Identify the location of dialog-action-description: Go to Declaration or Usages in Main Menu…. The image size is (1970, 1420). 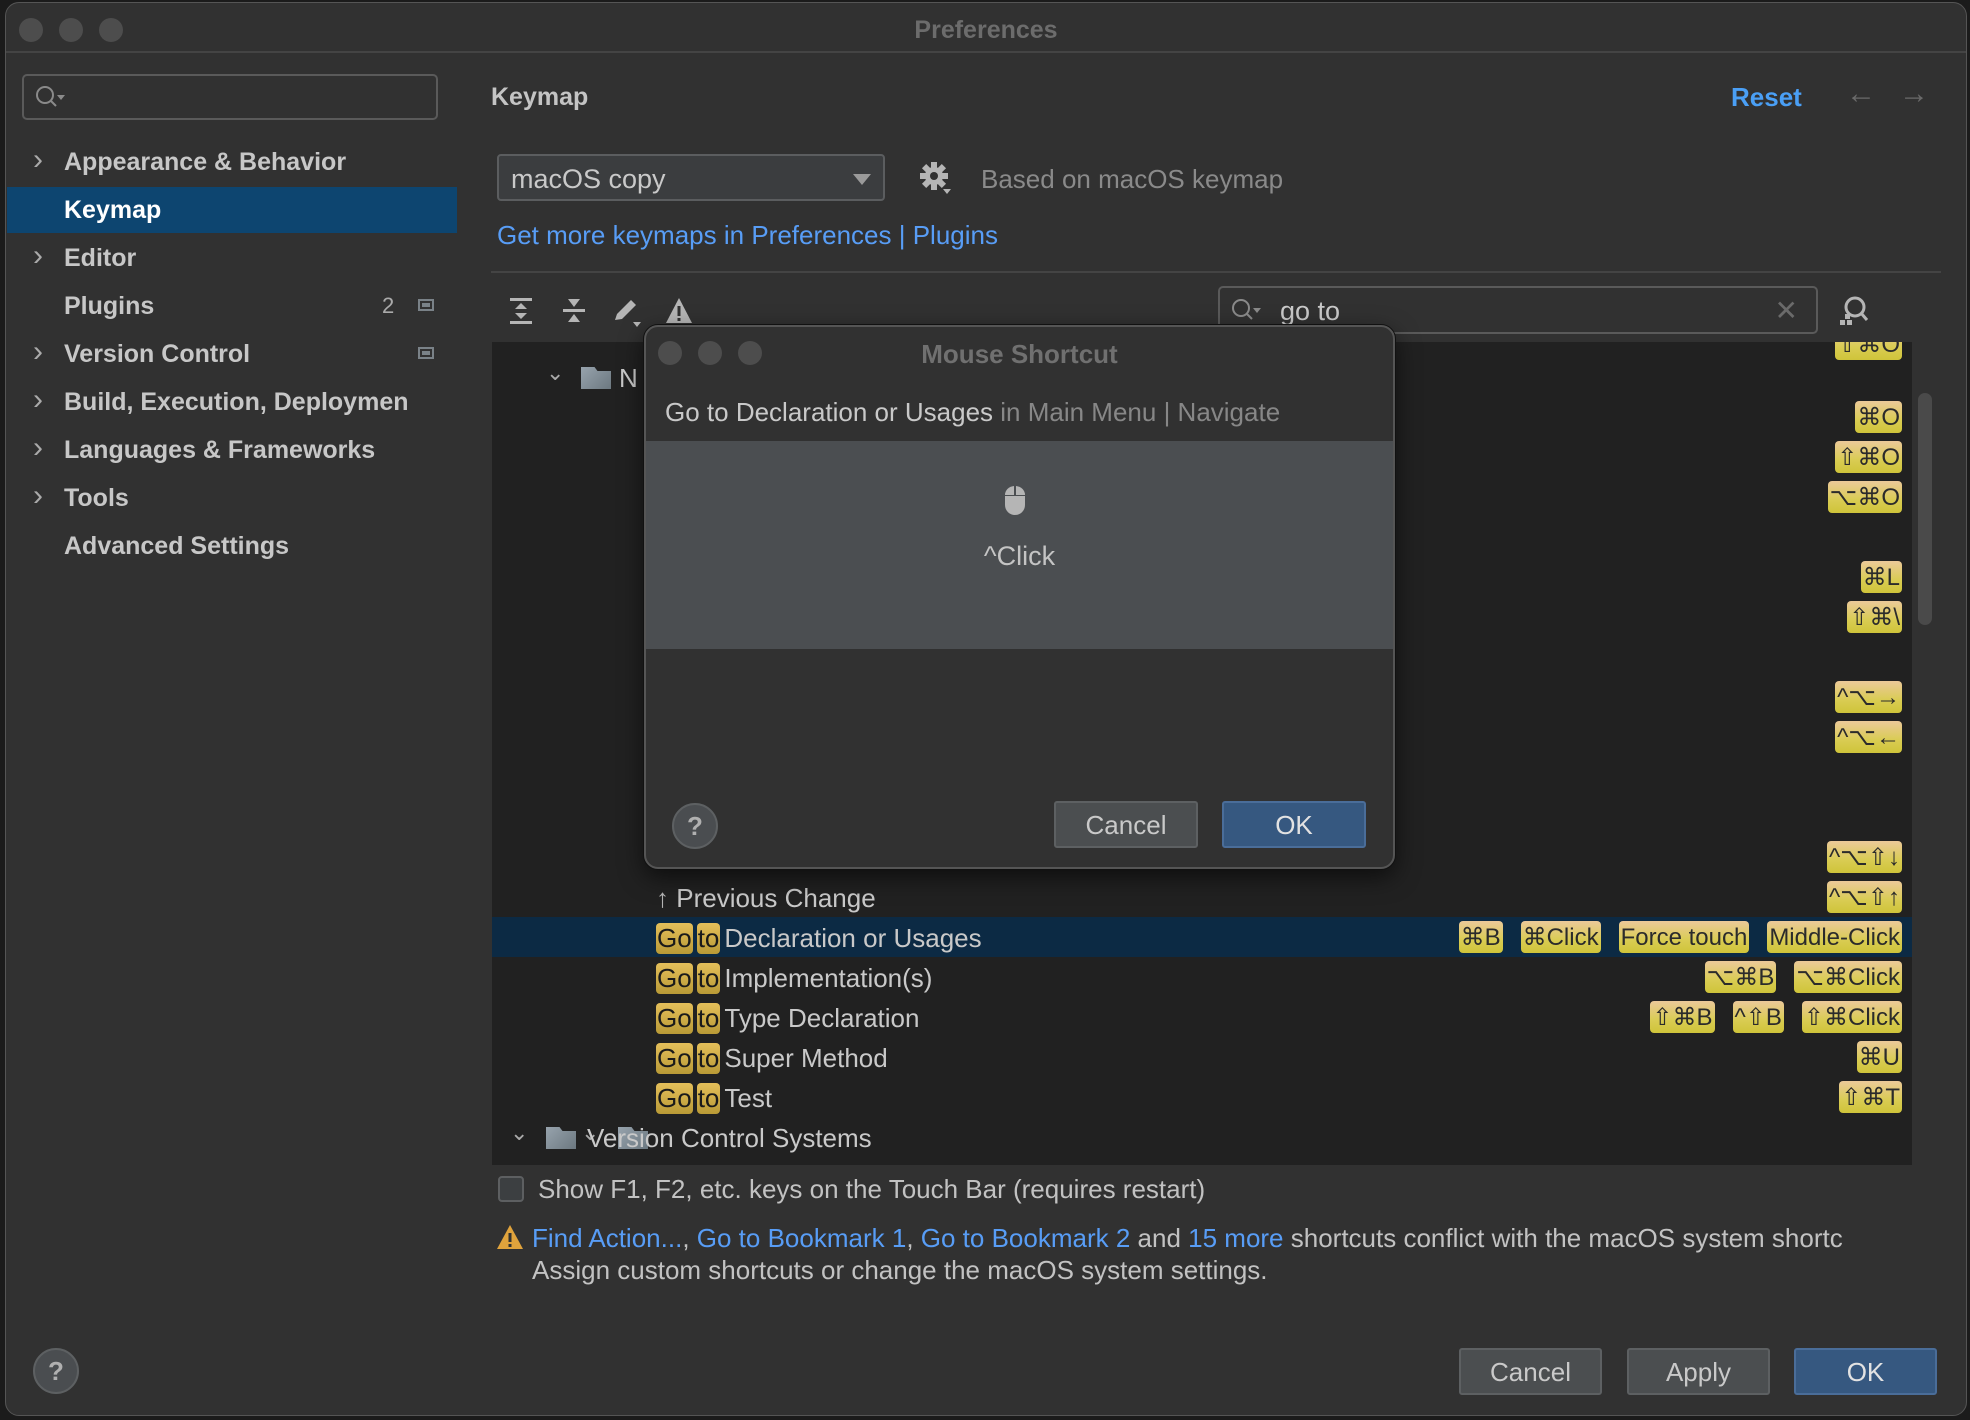
(972, 412).